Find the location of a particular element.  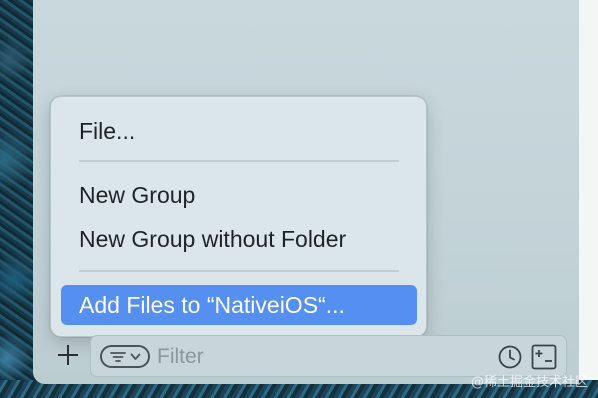

plus-icon is located at coordinates (68, 355).